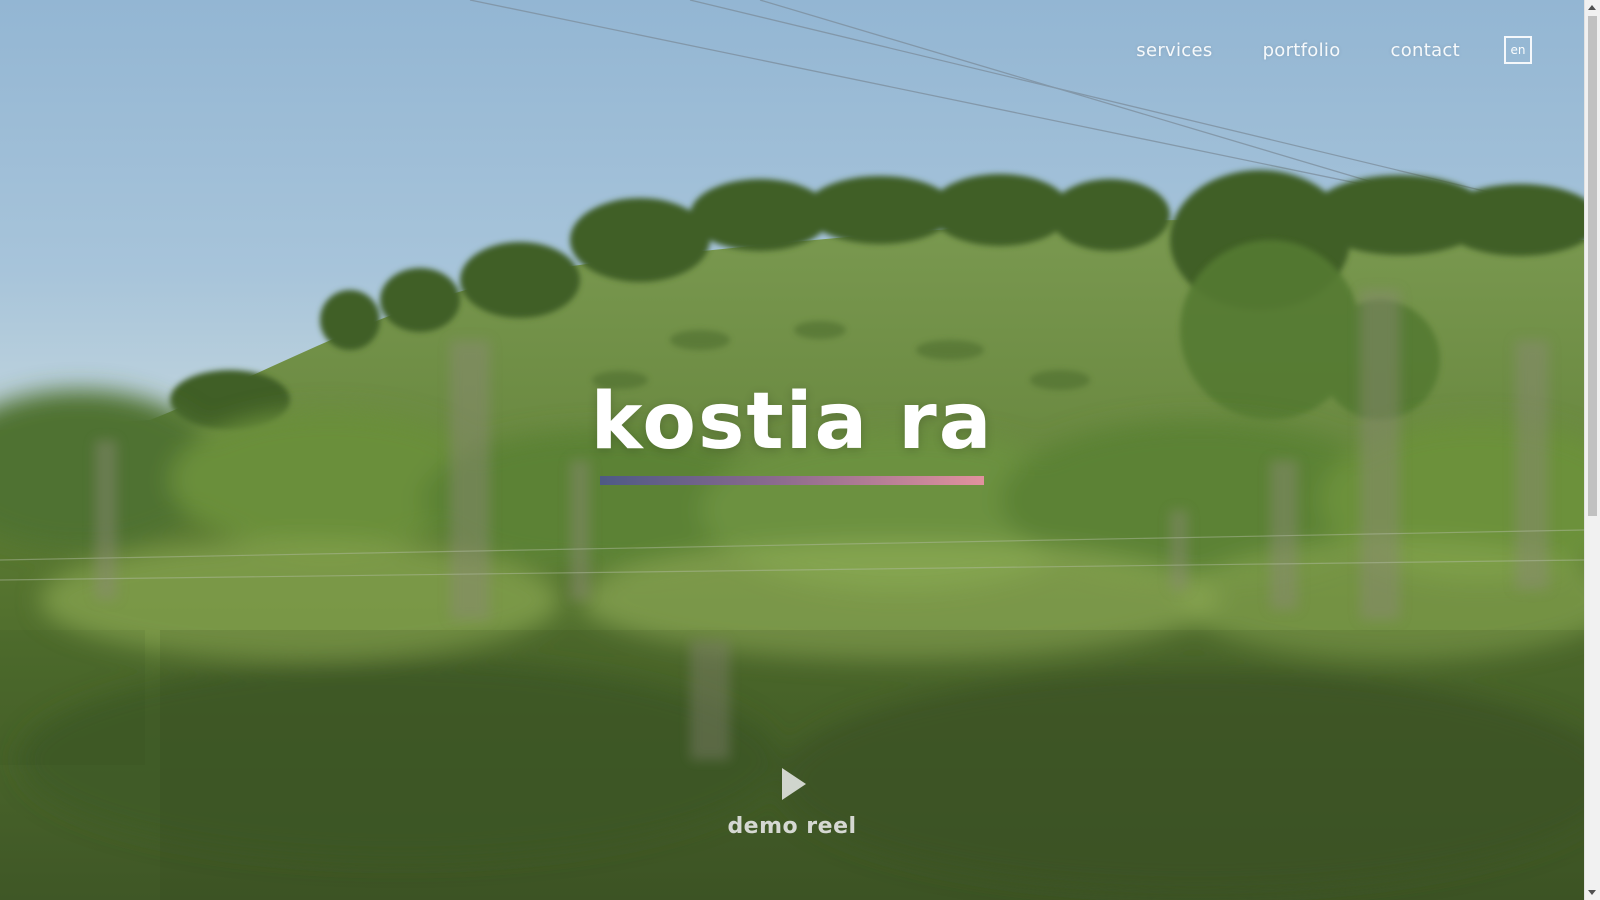 This screenshot has width=1600, height=900. I want to click on page-scrollbar, so click(1592, 450).